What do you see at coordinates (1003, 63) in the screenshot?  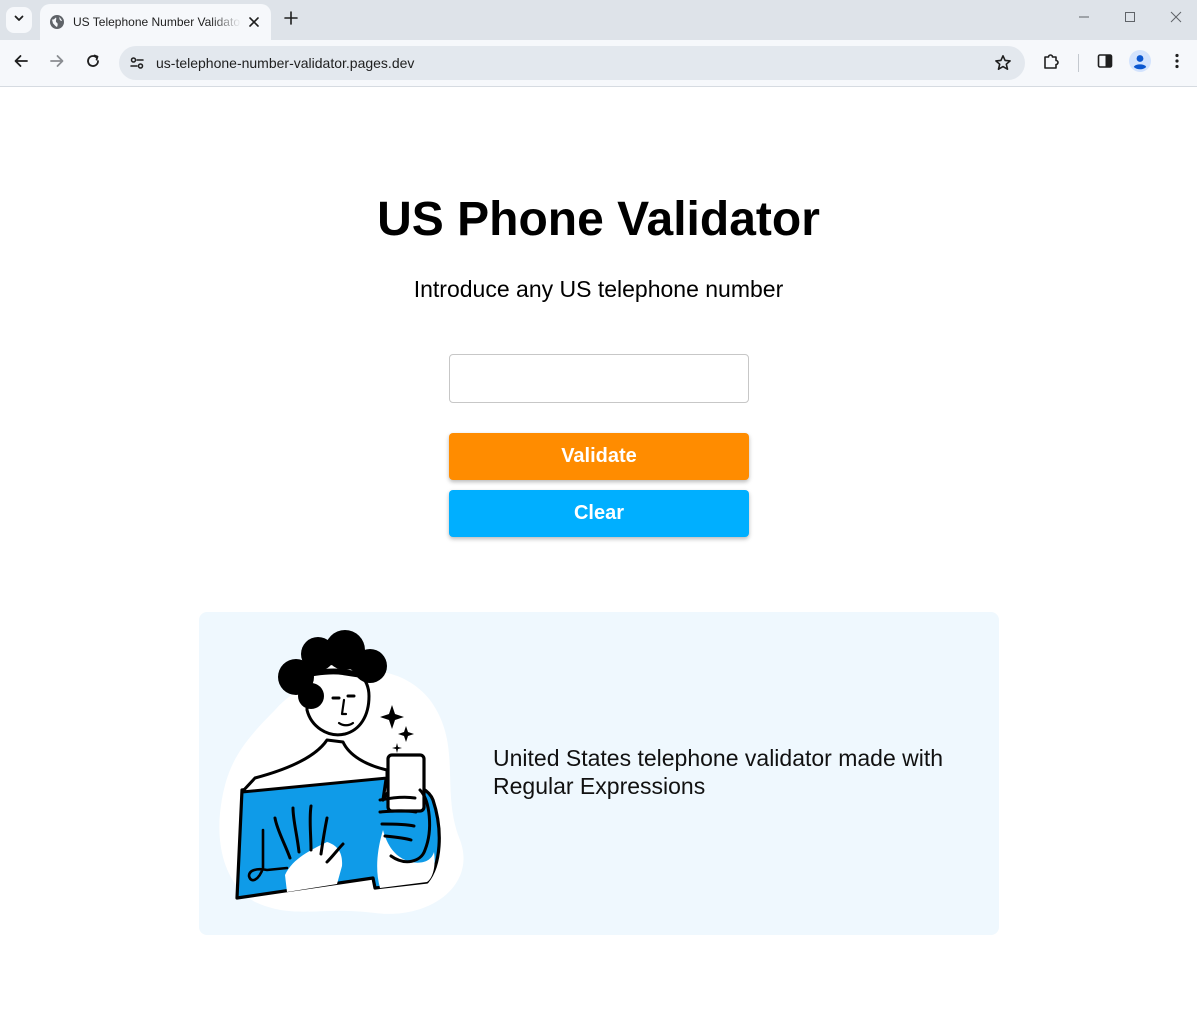 I see `star-icon` at bounding box center [1003, 63].